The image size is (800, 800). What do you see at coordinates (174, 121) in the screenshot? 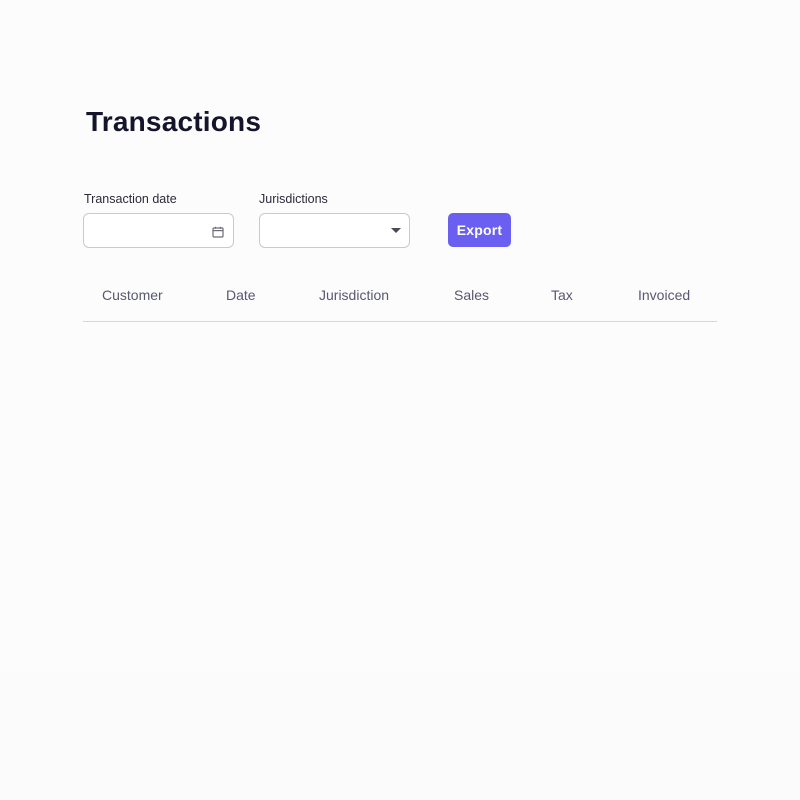
I see `page-title: Transactions` at bounding box center [174, 121].